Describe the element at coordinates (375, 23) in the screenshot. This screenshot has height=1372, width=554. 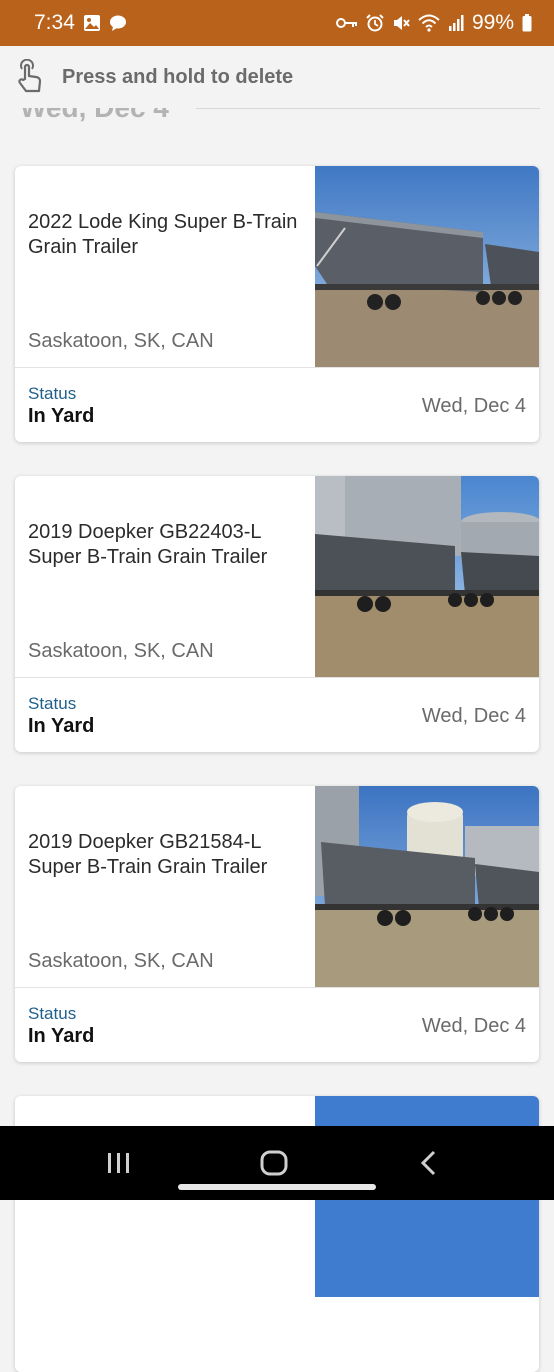
I see `alarm-icon` at that location.